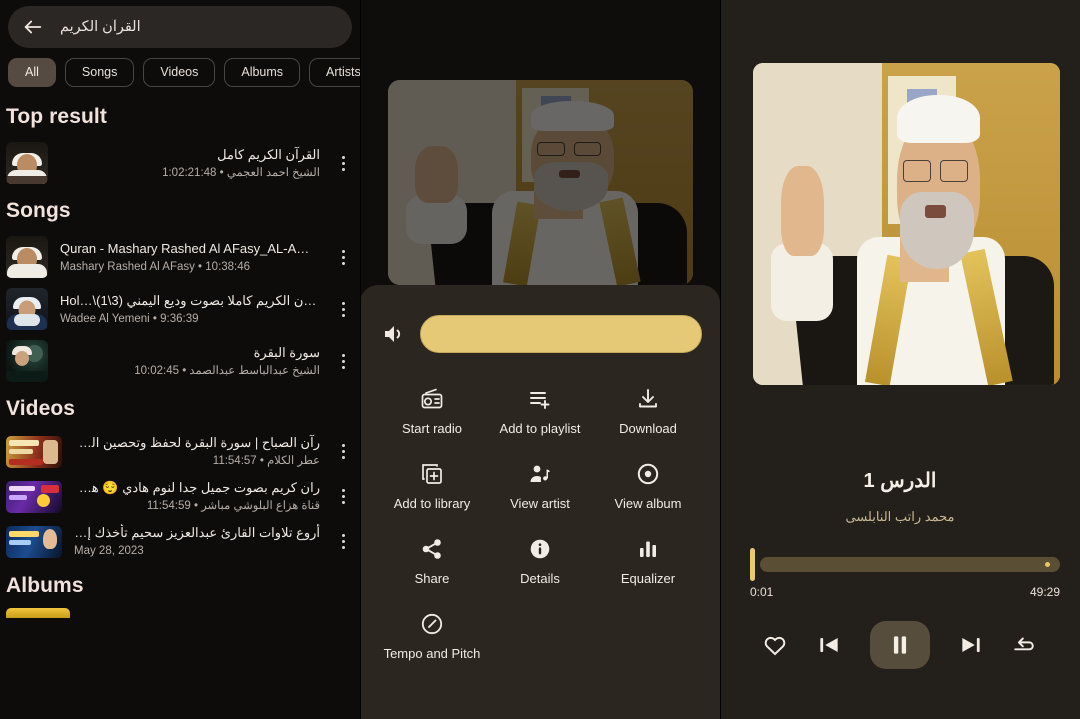 Image resolution: width=1080 pixels, height=719 pixels. I want to click on album-thumbnail, so click(27, 163).